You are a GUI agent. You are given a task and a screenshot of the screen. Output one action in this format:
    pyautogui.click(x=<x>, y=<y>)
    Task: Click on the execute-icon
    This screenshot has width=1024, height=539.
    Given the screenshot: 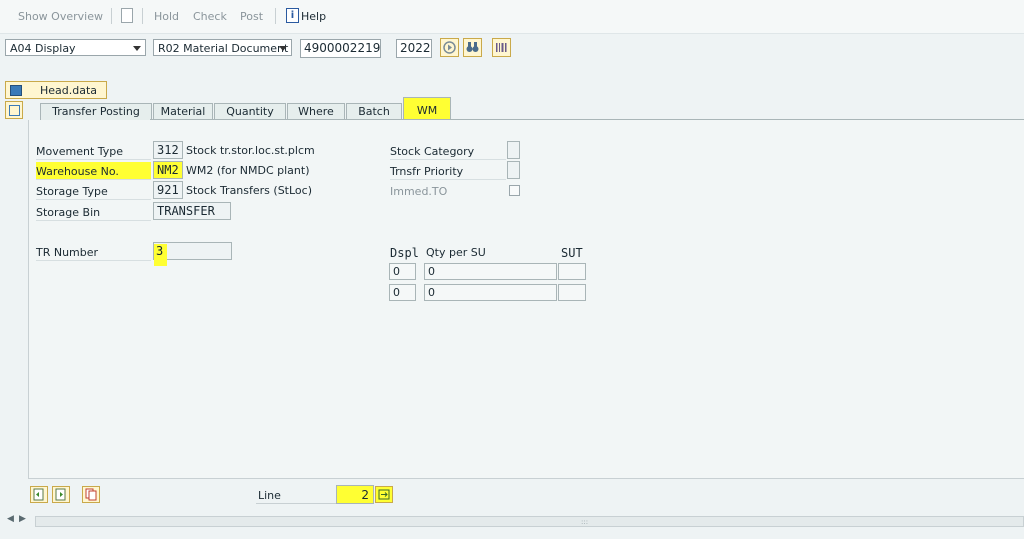 What is the action you would take?
    pyautogui.click(x=449, y=47)
    